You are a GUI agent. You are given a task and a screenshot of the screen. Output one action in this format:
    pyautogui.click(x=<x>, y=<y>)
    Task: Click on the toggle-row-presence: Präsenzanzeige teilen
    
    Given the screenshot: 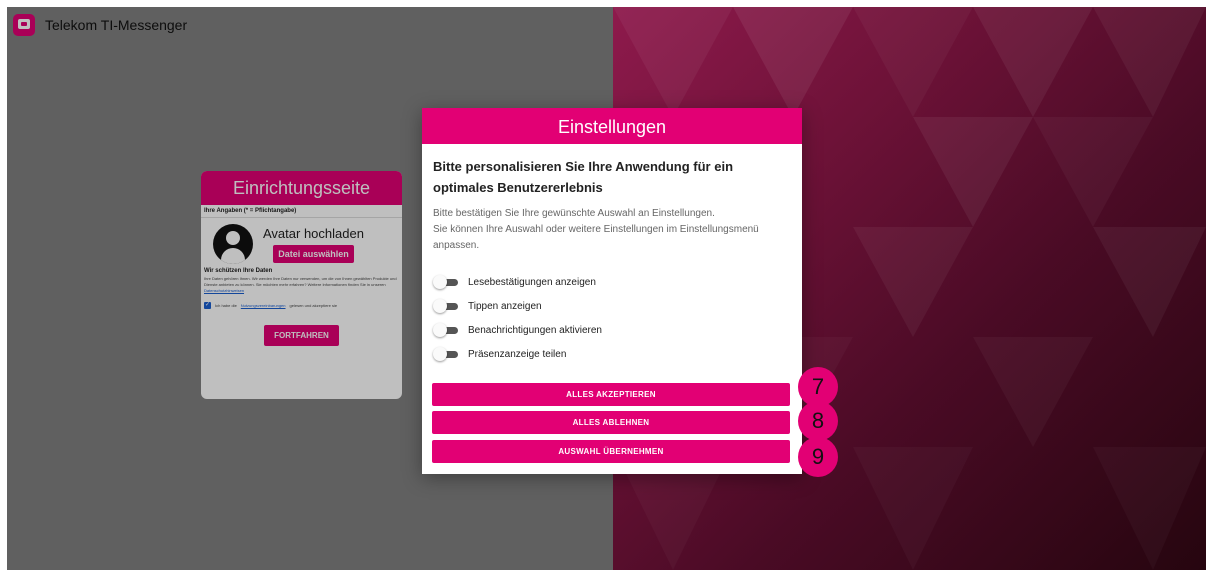 What is the action you would take?
    pyautogui.click(x=611, y=354)
    